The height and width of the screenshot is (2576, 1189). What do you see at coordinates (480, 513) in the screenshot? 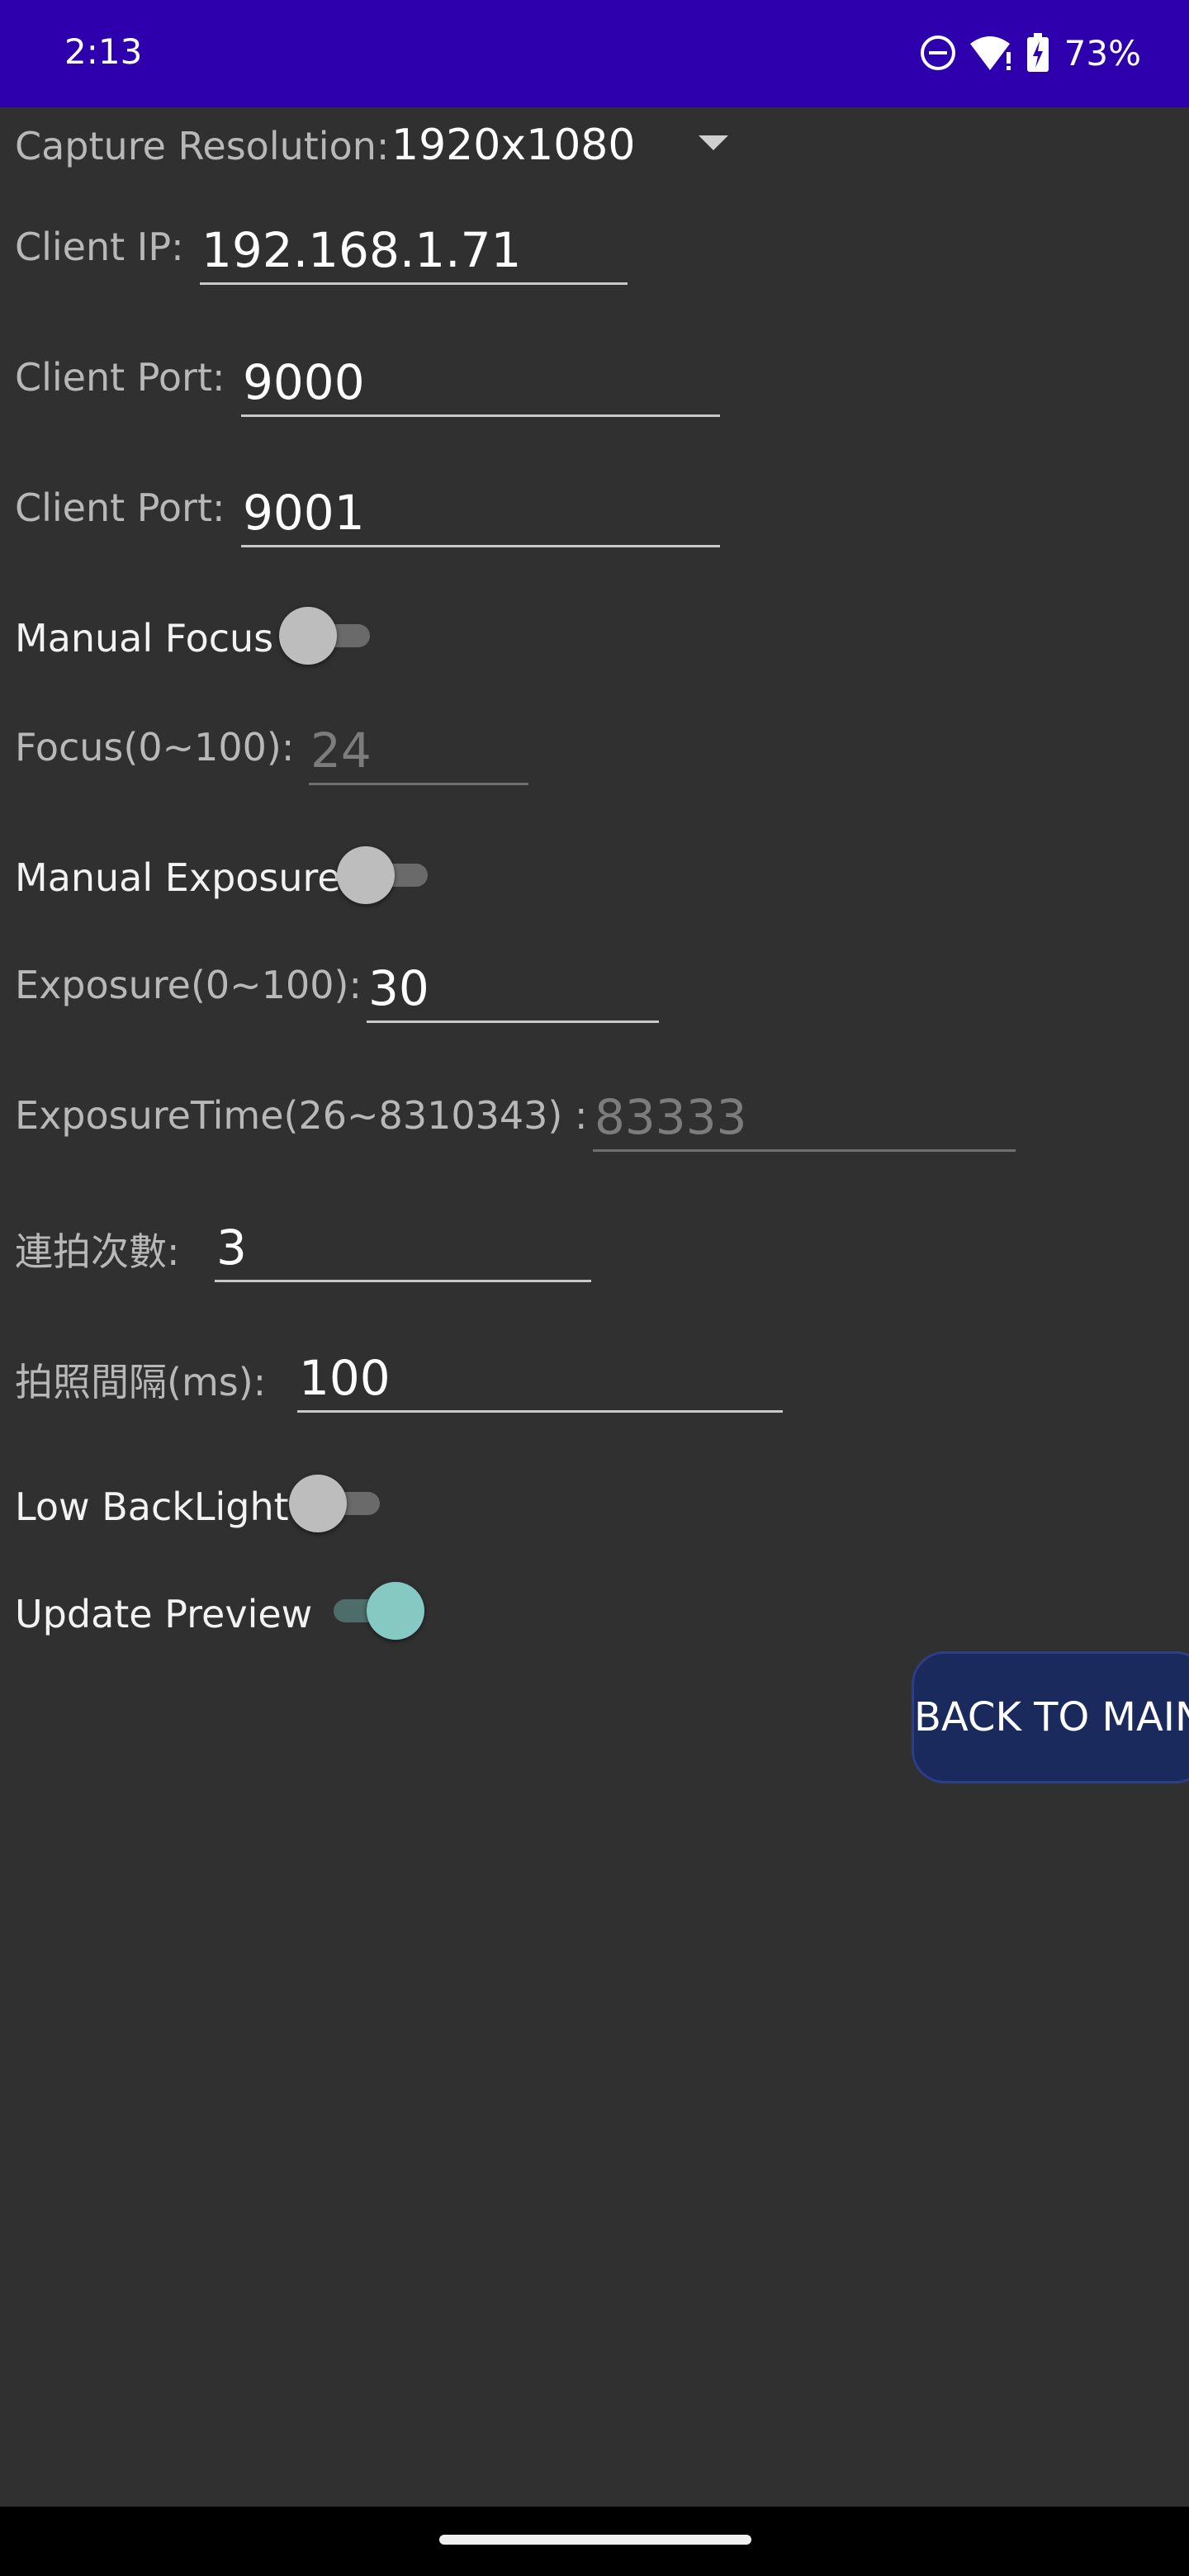
I see `client-port-2-input: 9001` at bounding box center [480, 513].